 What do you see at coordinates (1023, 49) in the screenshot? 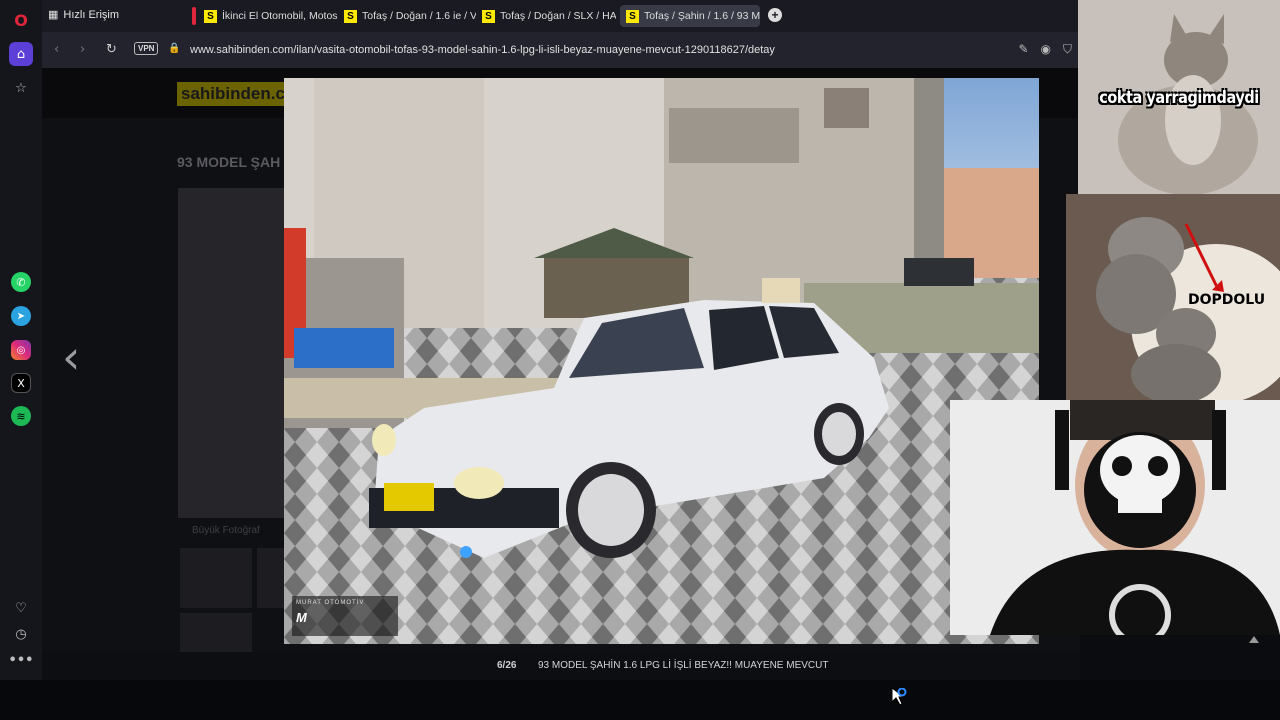
I see `edit-icon: ✎` at bounding box center [1023, 49].